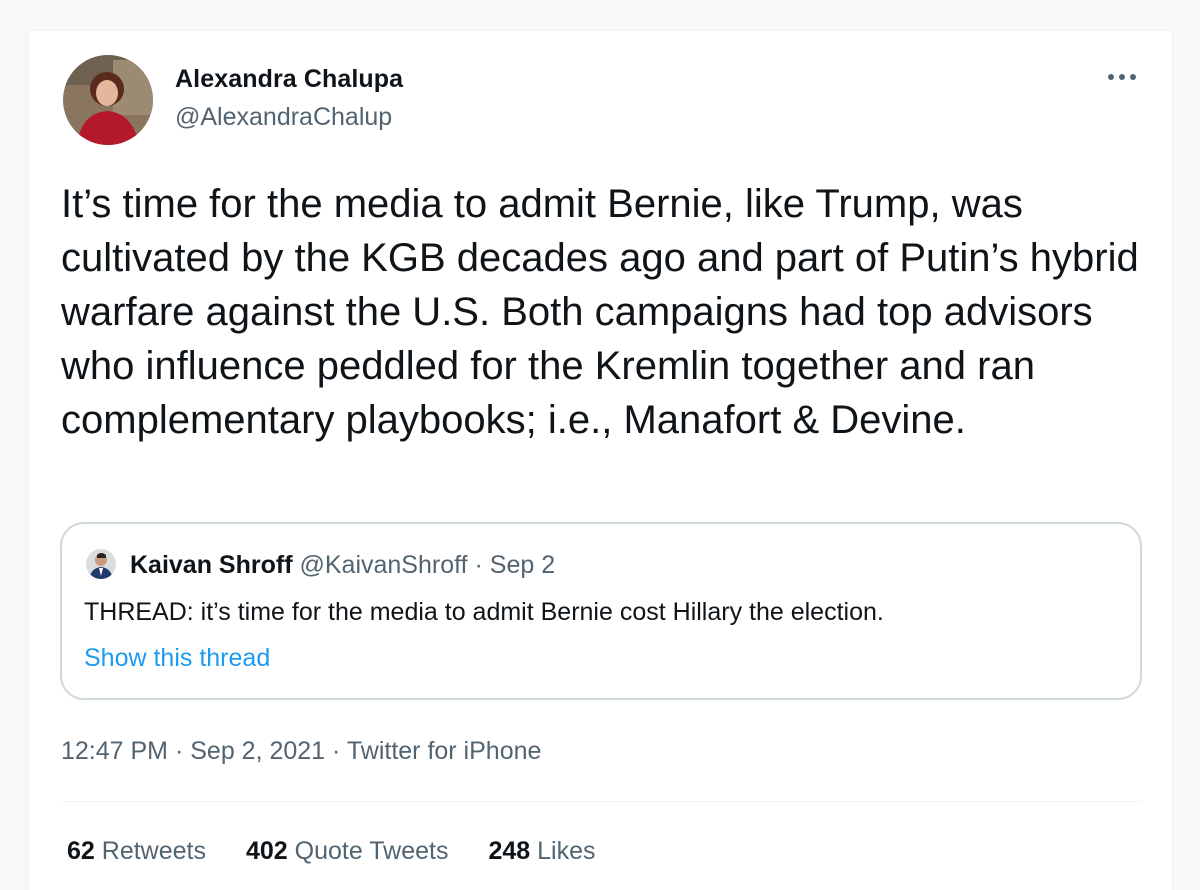 This screenshot has height=890, width=1200. Describe the element at coordinates (101, 564) in the screenshot. I see `quoted-author-avatar` at that location.